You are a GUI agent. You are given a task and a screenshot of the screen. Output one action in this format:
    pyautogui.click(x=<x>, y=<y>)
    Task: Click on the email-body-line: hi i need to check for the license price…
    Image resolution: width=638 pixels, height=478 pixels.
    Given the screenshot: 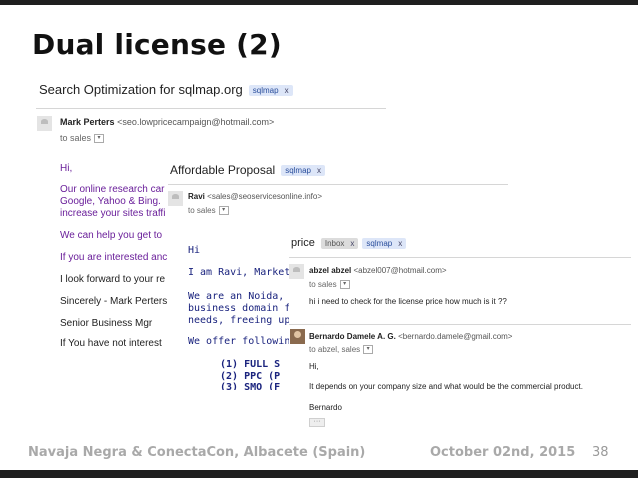 What is the action you would take?
    pyautogui.click(x=408, y=301)
    